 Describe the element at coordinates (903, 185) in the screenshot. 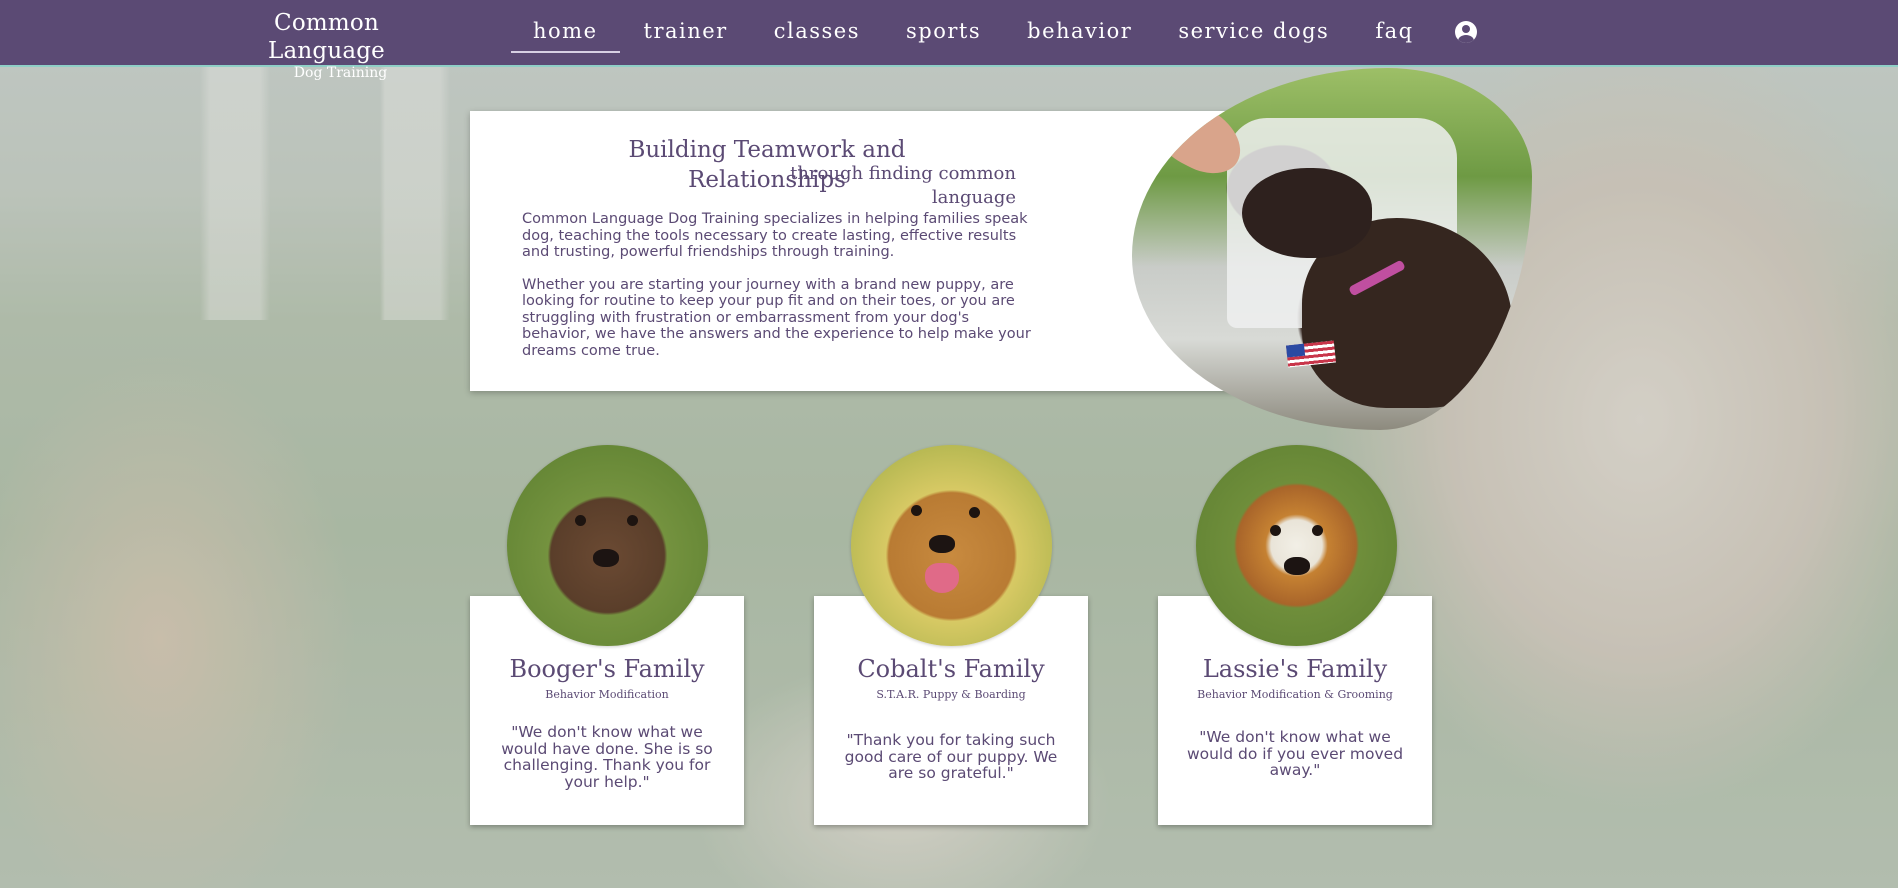

I see `hero-subtitle: through finding common language` at that location.